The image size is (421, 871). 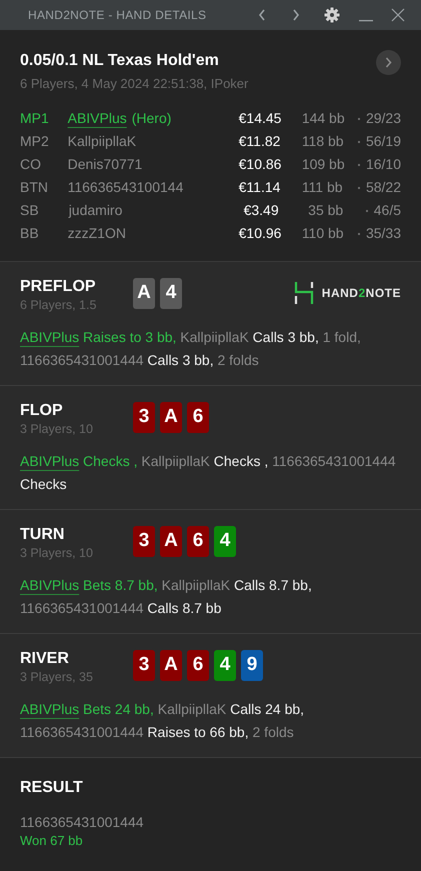 I want to click on winner-name: 1166365431001444, so click(x=82, y=822).